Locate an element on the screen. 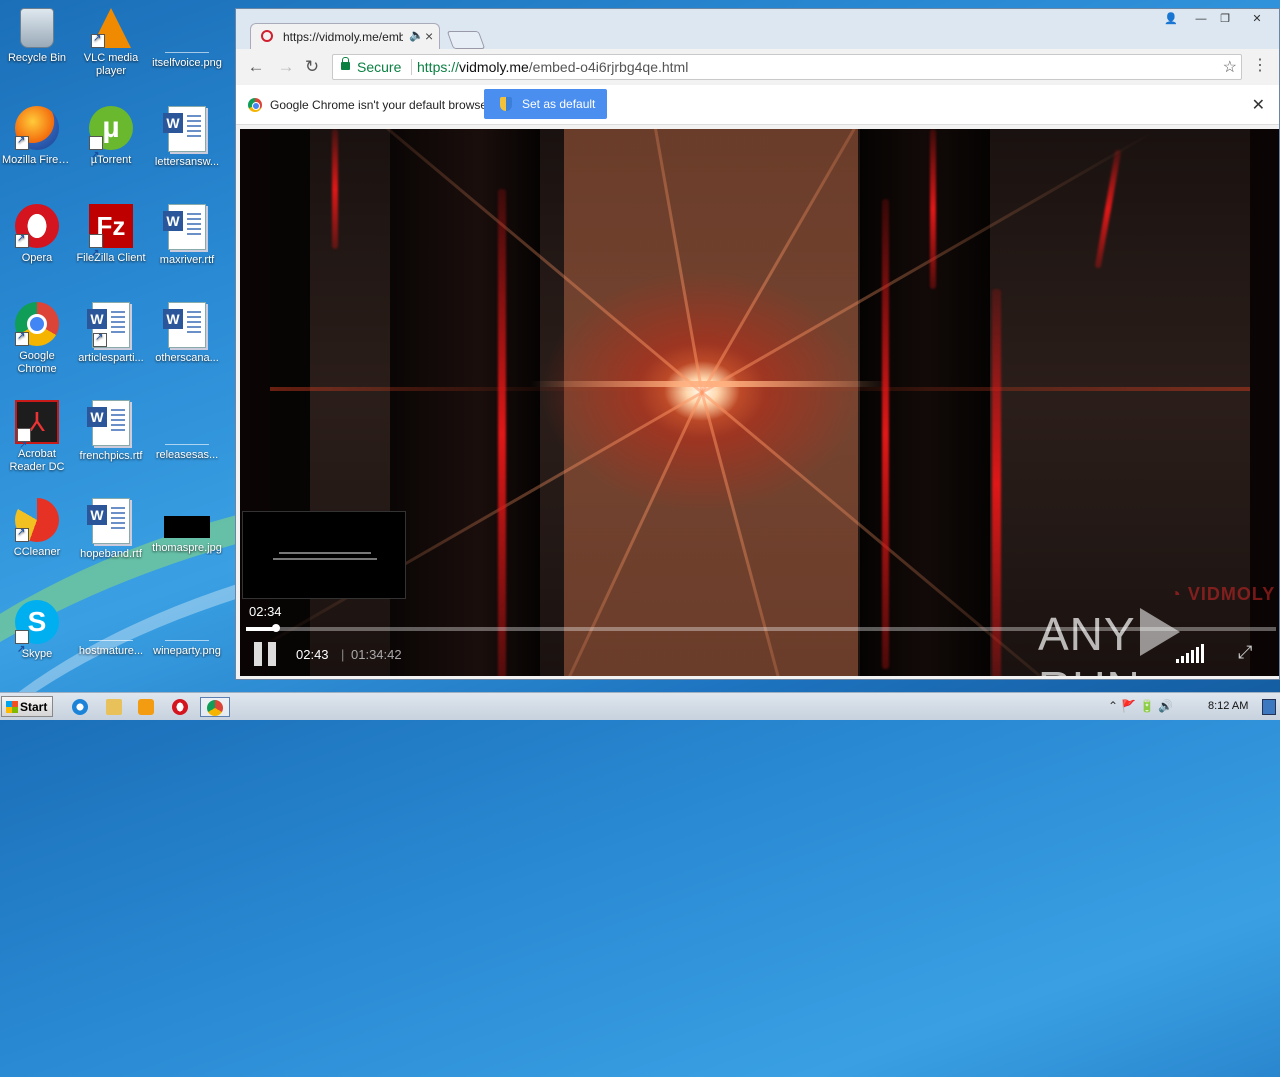 The height and width of the screenshot is (1077, 1280). vlc-cone-icon is located at coordinates (111, 28).